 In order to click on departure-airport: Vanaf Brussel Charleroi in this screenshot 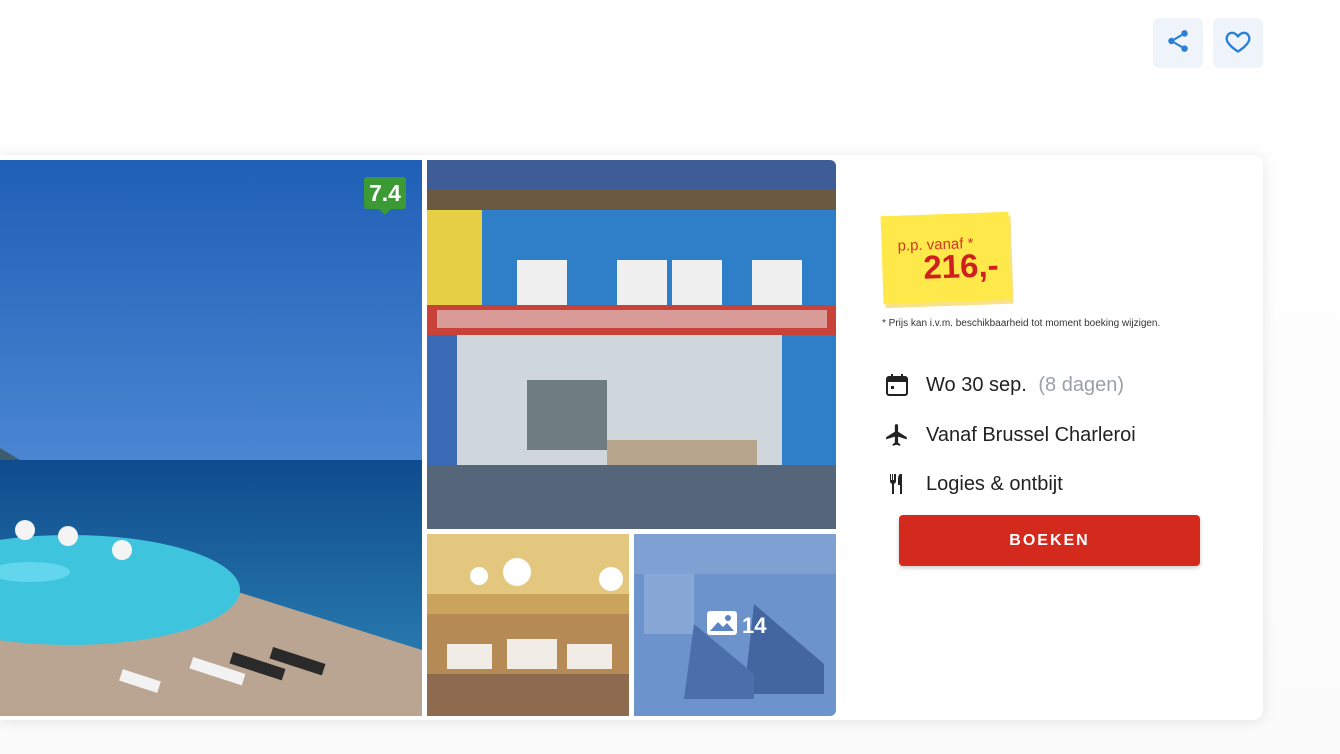, I will do `click(1031, 434)`.